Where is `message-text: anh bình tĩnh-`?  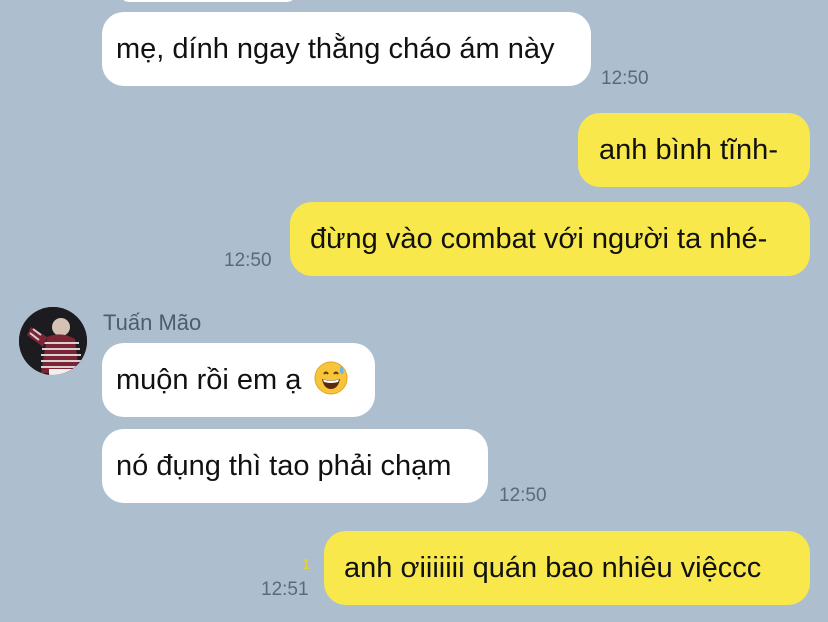
message-text: anh bình tĩnh- is located at coordinates (688, 150).